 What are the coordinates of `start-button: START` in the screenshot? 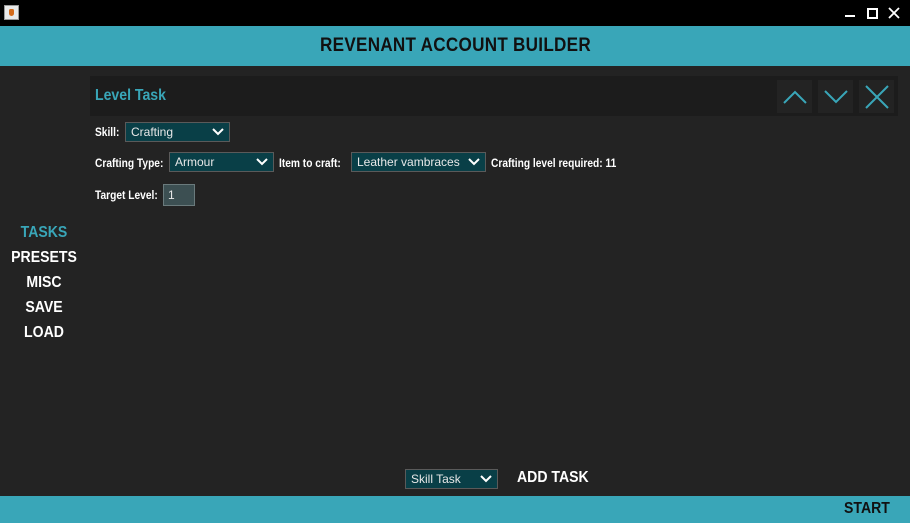 It's located at (867, 509).